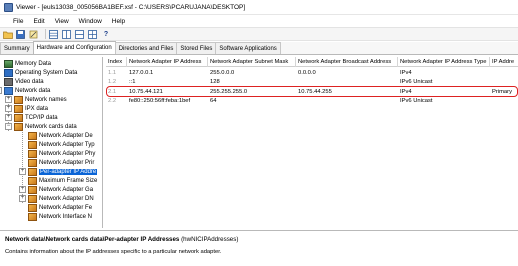 The width and height of the screenshot is (518, 266). Describe the element at coordinates (406, 72) in the screenshot. I see `cell-ip-address-type: IPv4` at that location.